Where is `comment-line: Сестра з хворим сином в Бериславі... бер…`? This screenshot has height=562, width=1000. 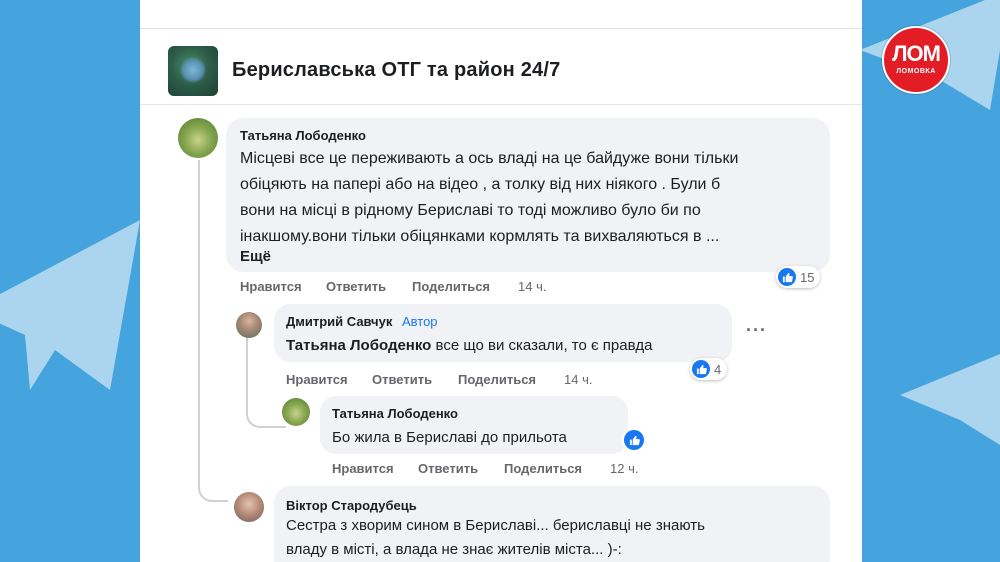
comment-line: Сестра з хворим сином в Бериславі... бер… is located at coordinates (495, 525).